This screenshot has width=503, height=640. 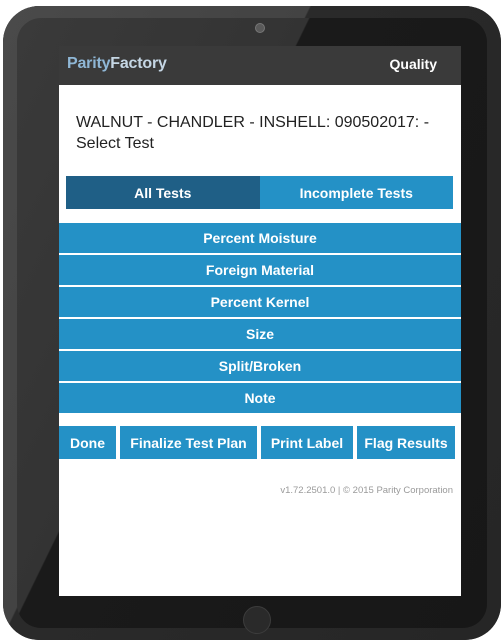 I want to click on brand-logo-part2: Factory, so click(x=138, y=63).